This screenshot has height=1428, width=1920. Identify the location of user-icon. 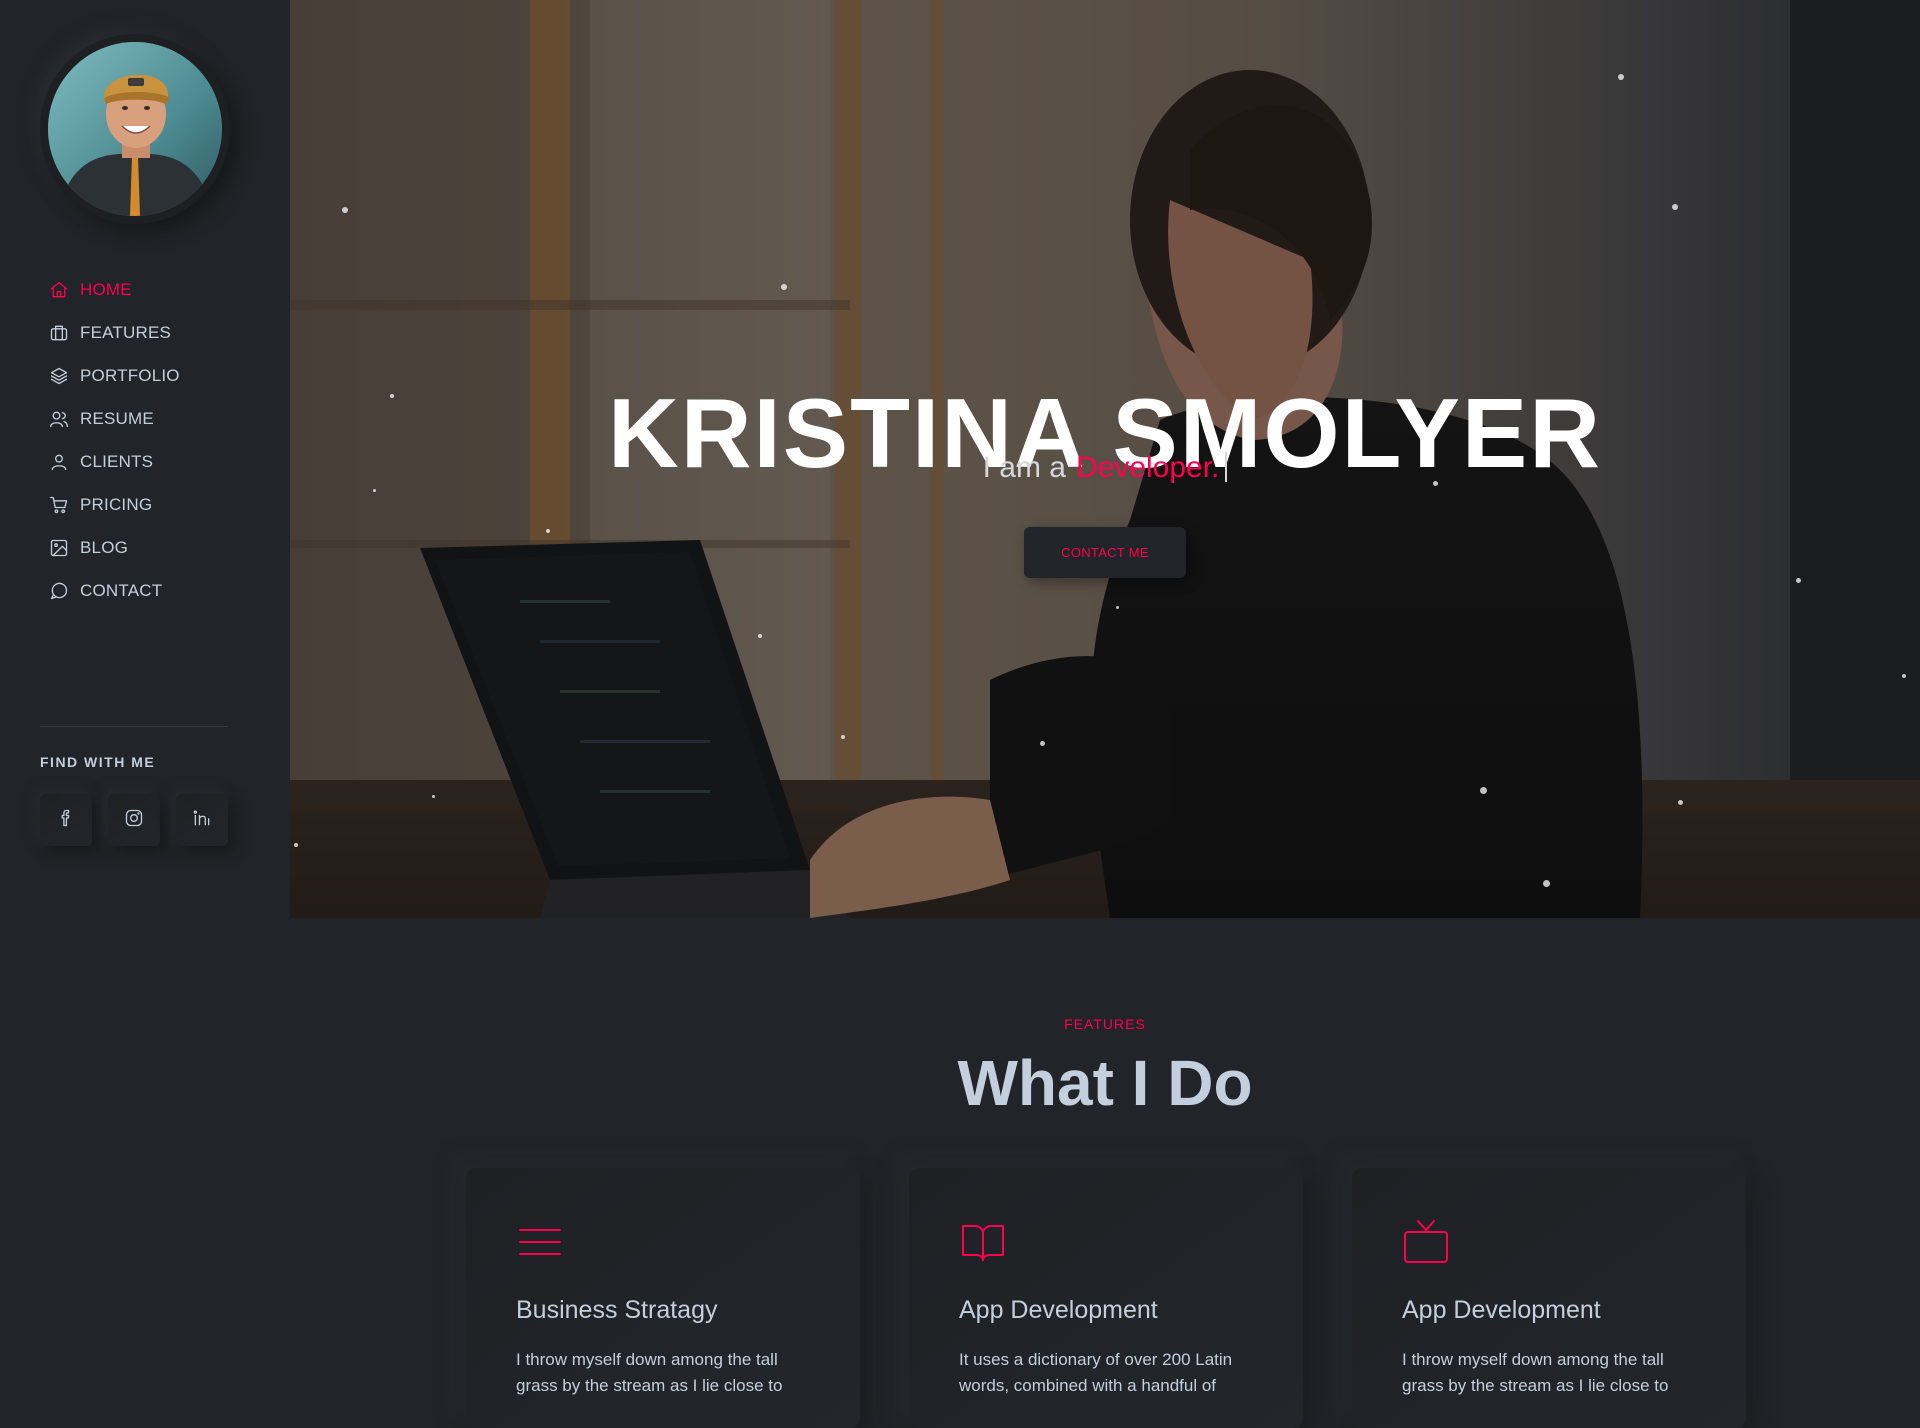
(59, 462).